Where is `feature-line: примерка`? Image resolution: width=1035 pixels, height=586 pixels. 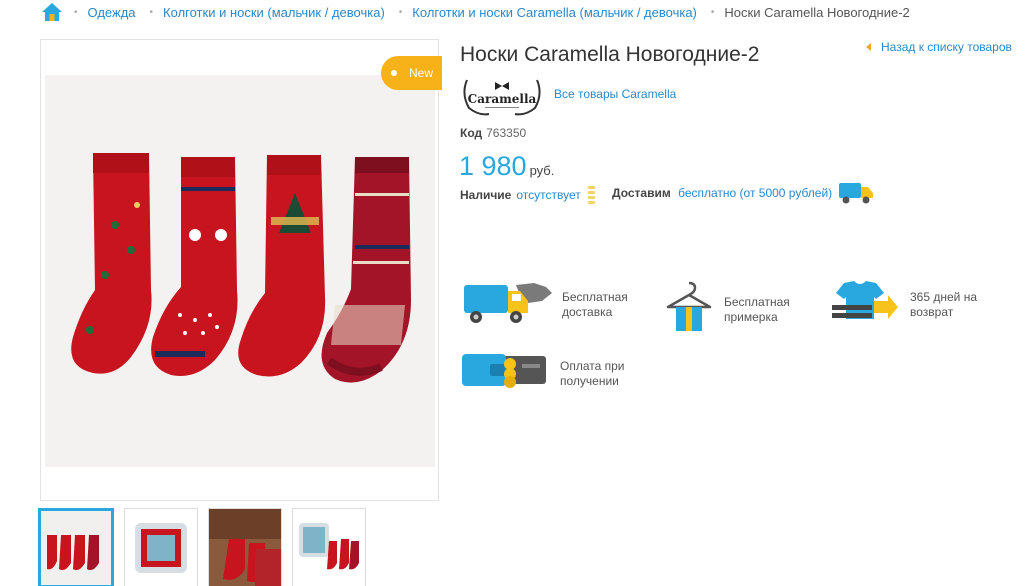
feature-line: примерка is located at coordinates (751, 316).